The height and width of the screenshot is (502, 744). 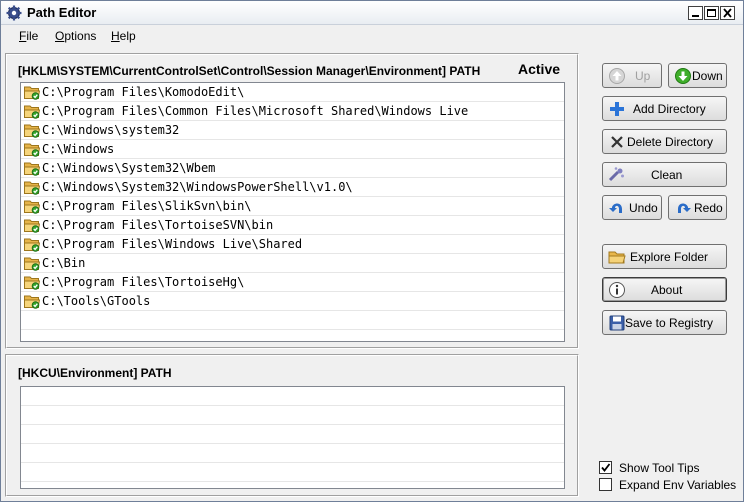 What do you see at coordinates (708, 208) in the screenshot?
I see `redo-label: Redo` at bounding box center [708, 208].